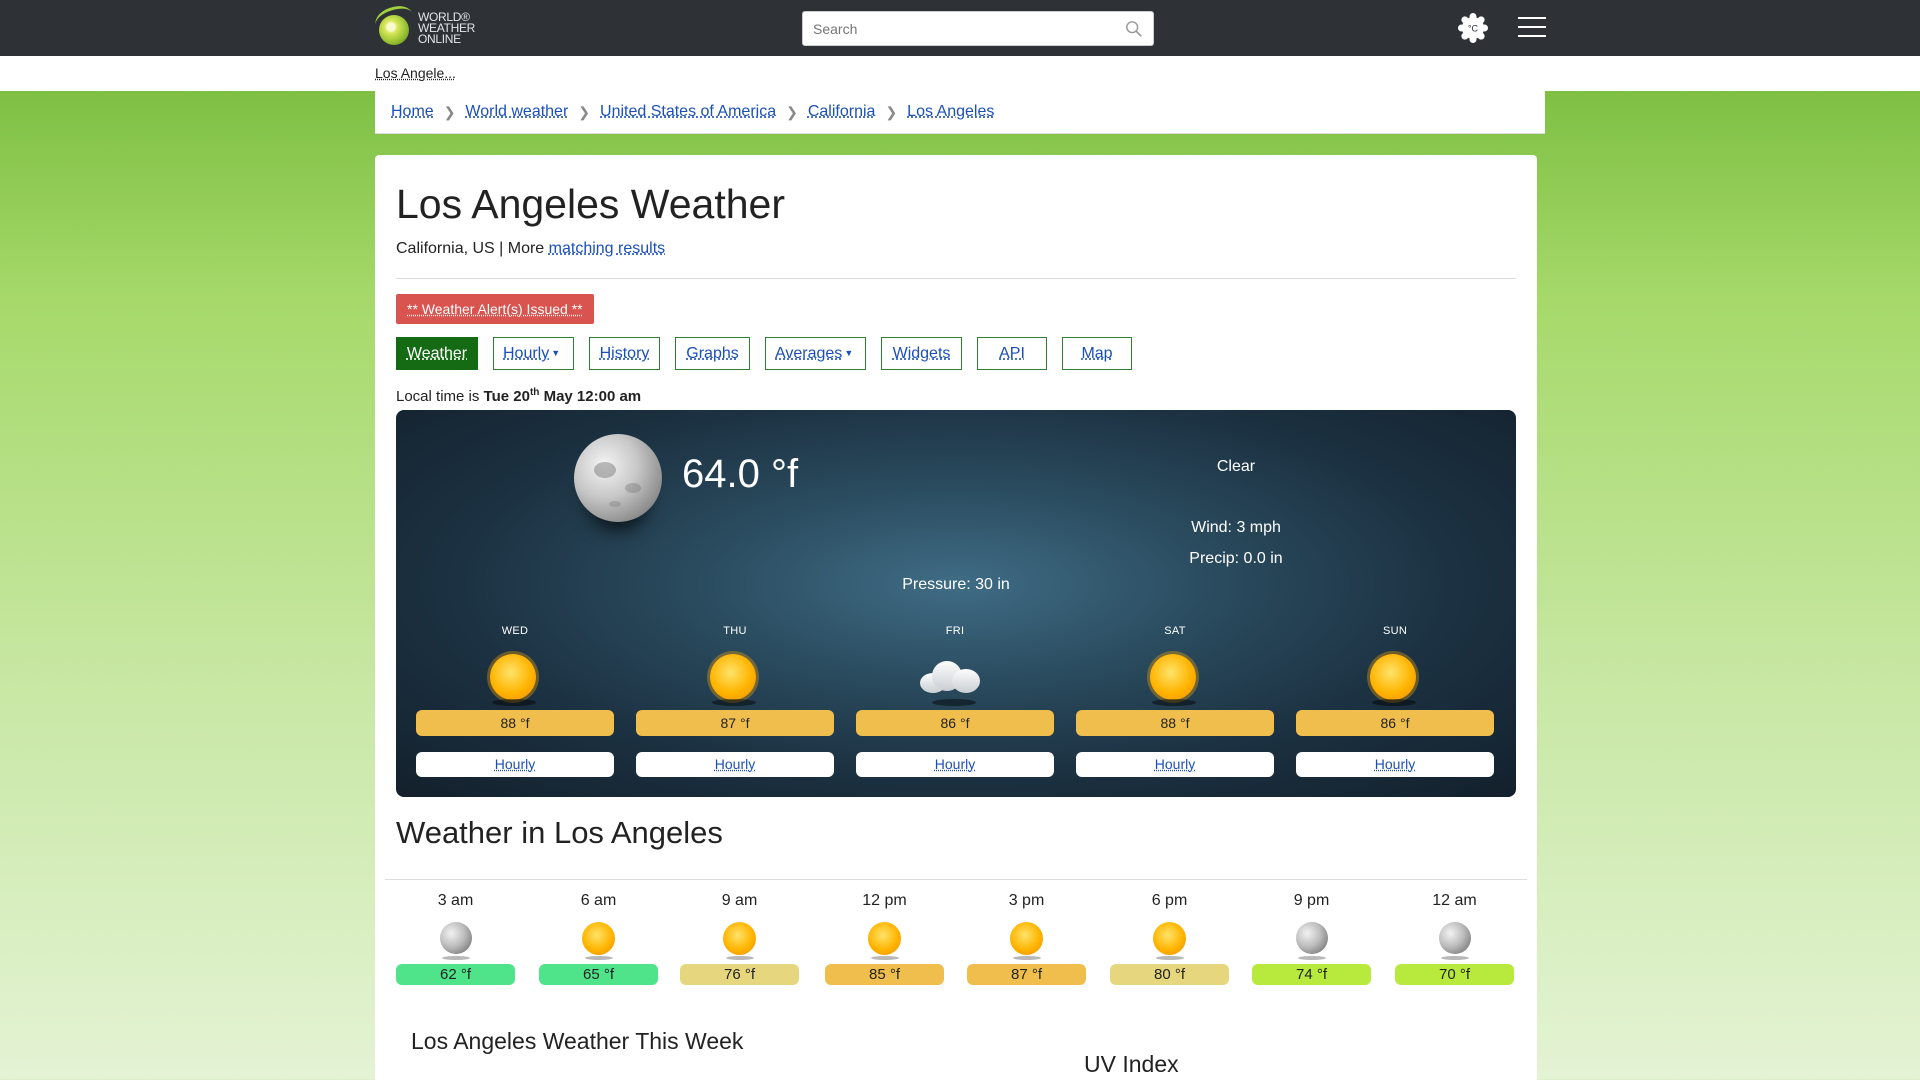 The width and height of the screenshot is (1920, 1080). Describe the element at coordinates (950, 112) in the screenshot. I see `breadcrumb-city: Los Angeles` at that location.